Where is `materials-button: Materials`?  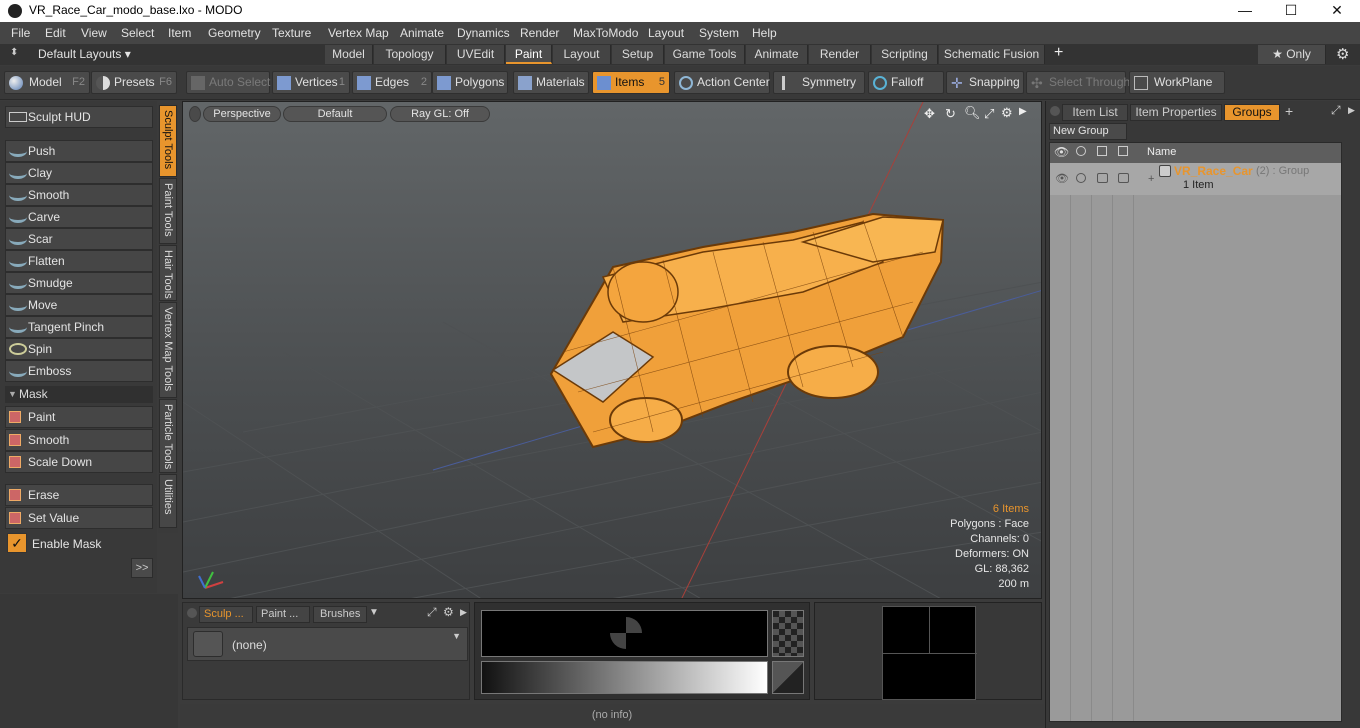
materials-button: Materials is located at coordinates (551, 82).